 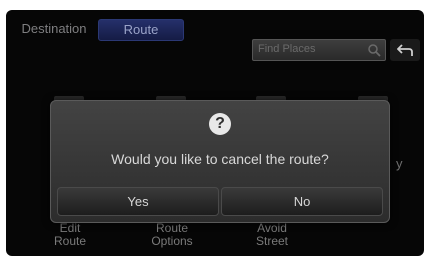 I want to click on dialog-message: Would you like to cancel the route?, so click(x=220, y=159).